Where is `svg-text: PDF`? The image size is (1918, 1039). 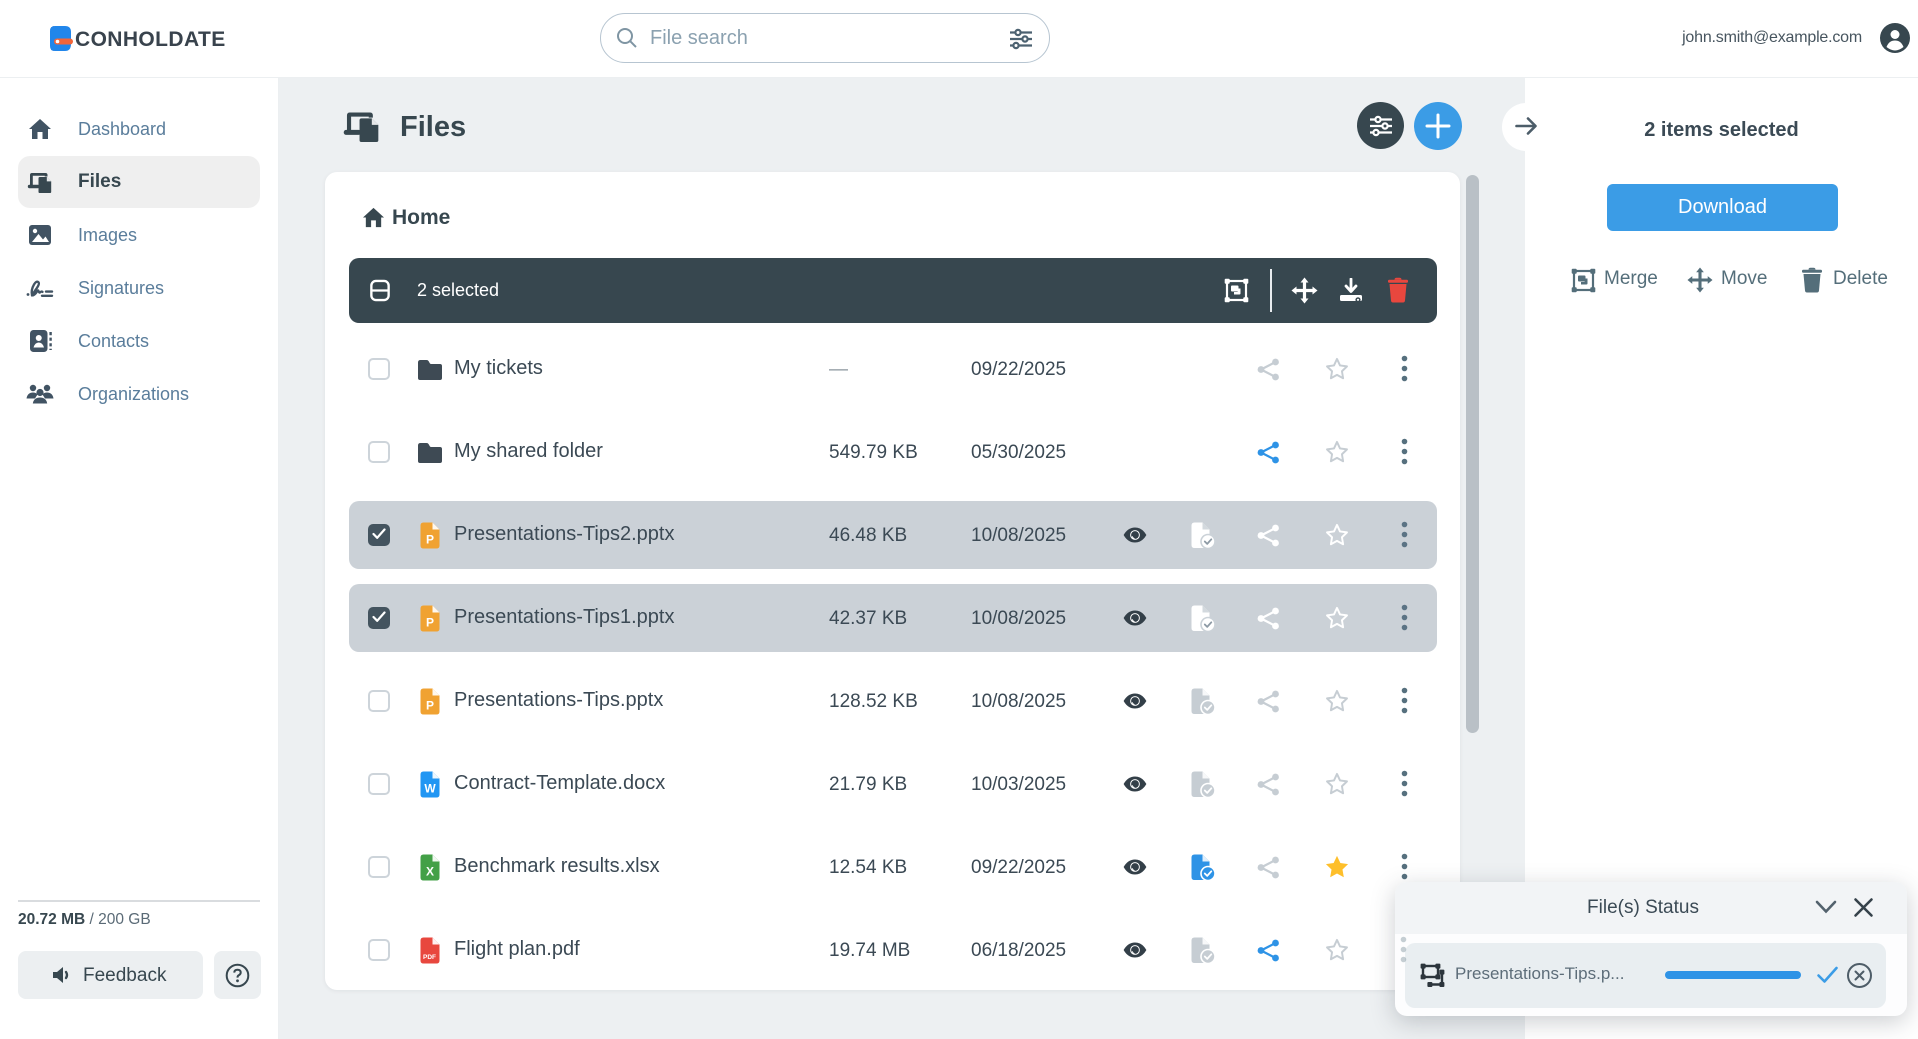 svg-text: PDF is located at coordinates (429, 957).